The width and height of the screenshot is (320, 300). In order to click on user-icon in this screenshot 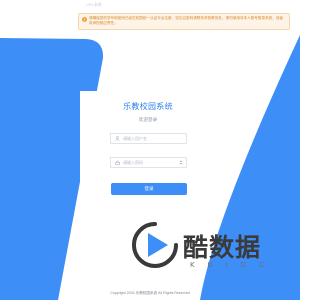, I will do `click(117, 138)`.